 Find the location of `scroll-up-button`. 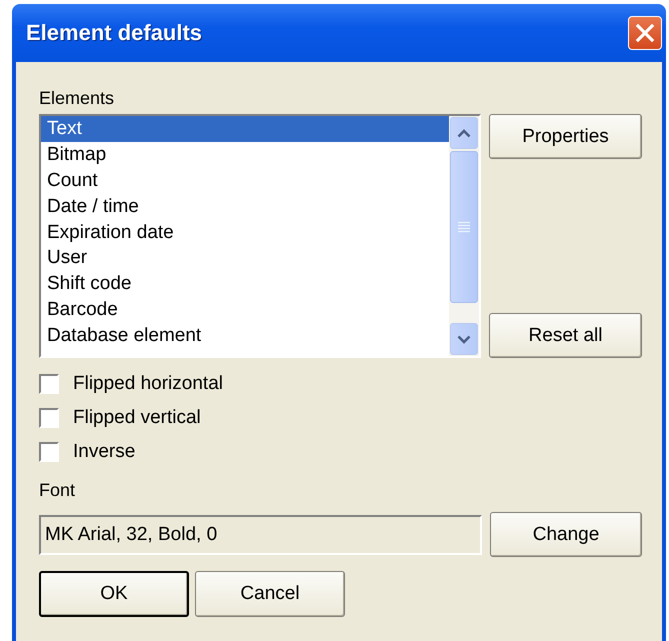

scroll-up-button is located at coordinates (464, 133).